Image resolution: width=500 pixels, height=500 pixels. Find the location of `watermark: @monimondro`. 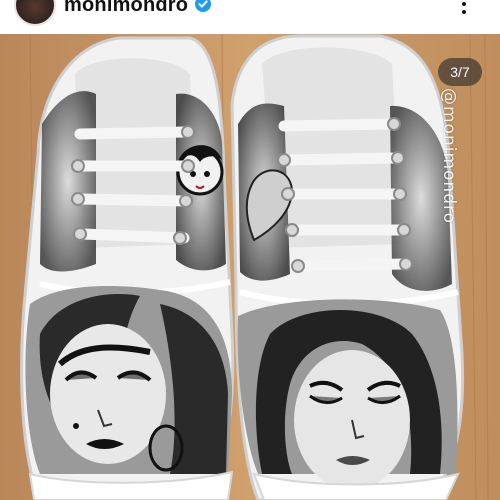

watermark: @monimondro is located at coordinates (449, 169).